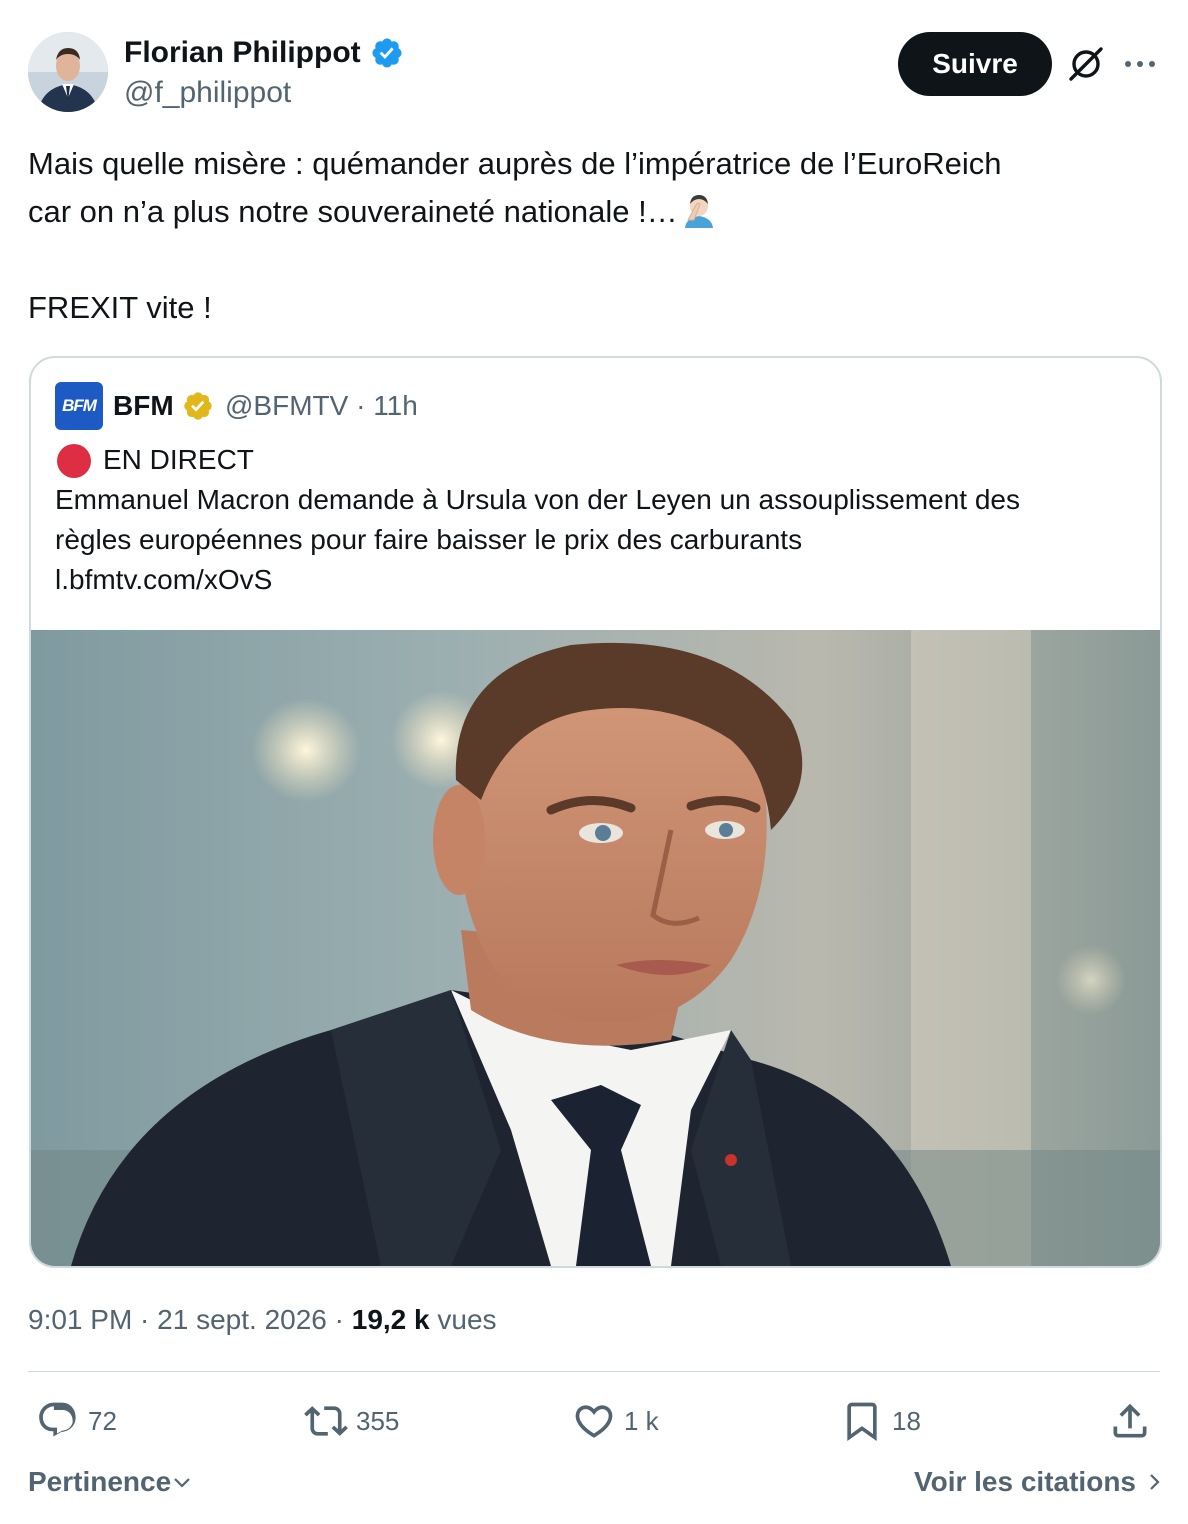 This screenshot has height=1524, width=1188. What do you see at coordinates (102, 1420) in the screenshot?
I see `reply-count: 72` at bounding box center [102, 1420].